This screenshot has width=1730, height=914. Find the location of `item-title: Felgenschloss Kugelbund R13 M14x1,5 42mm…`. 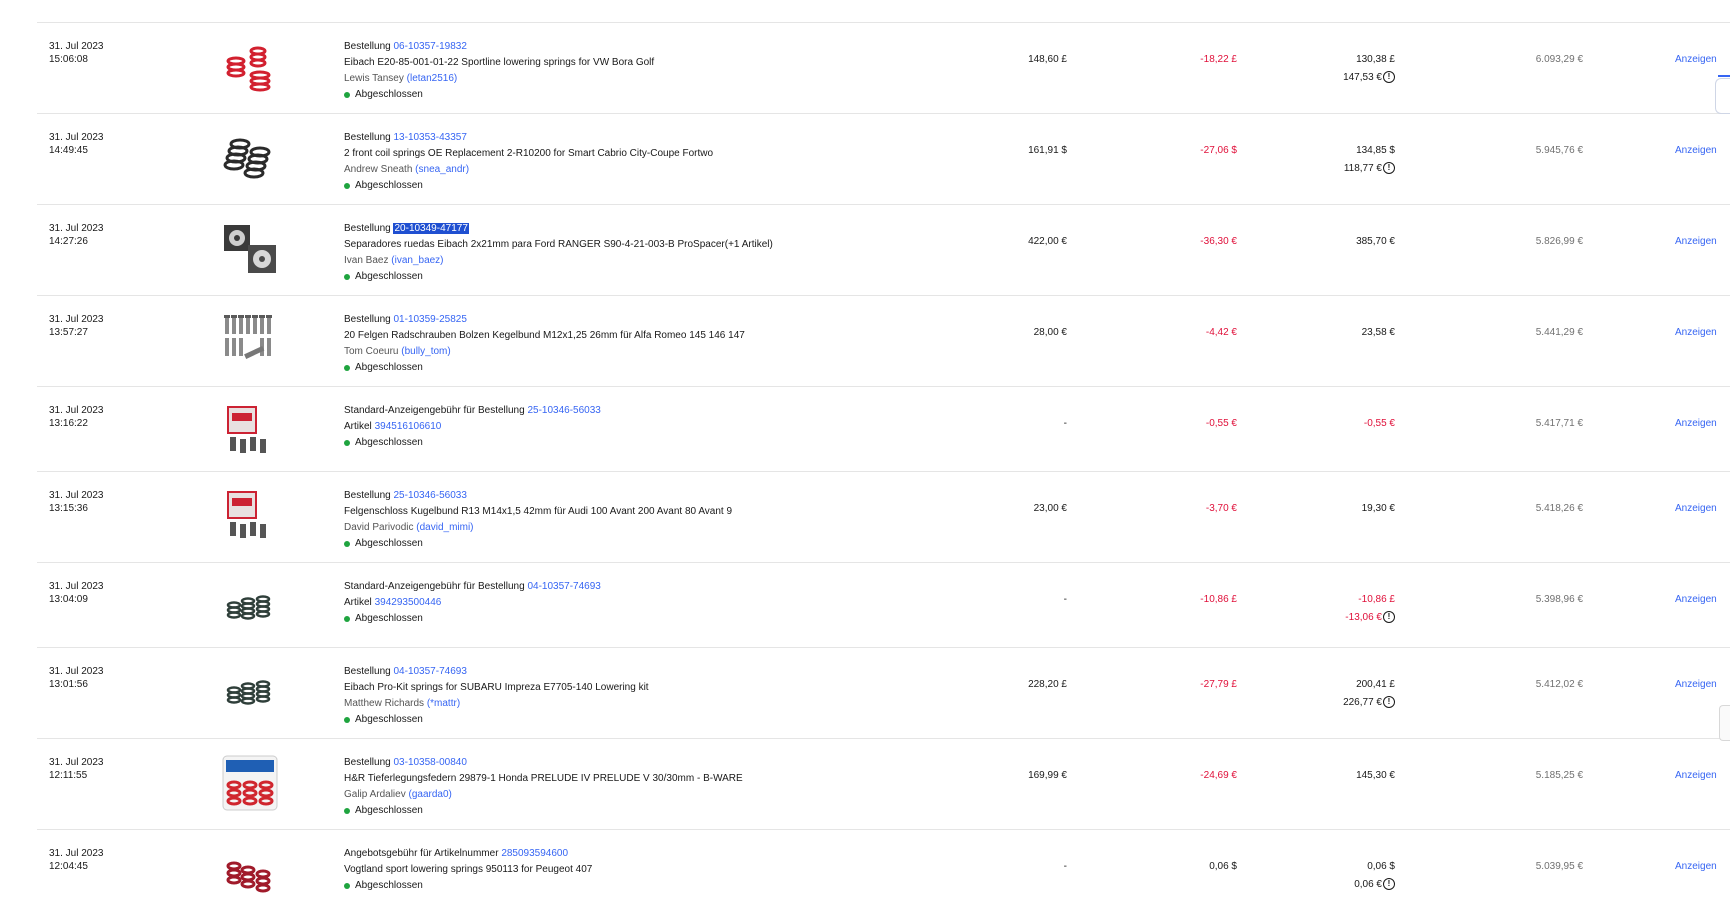

item-title: Felgenschloss Kugelbund R13 M14x1,5 42mm… is located at coordinates (538, 511).